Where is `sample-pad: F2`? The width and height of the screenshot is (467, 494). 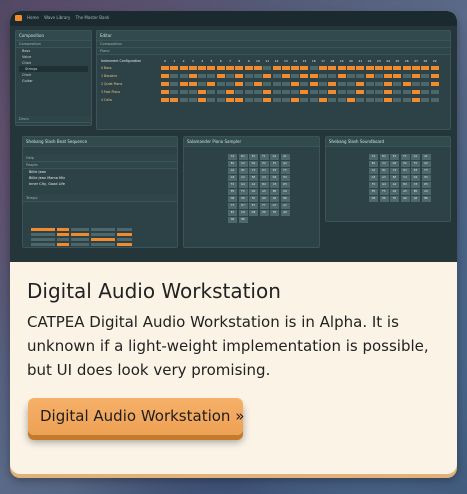
sample-pad: F2 is located at coordinates (415, 164).